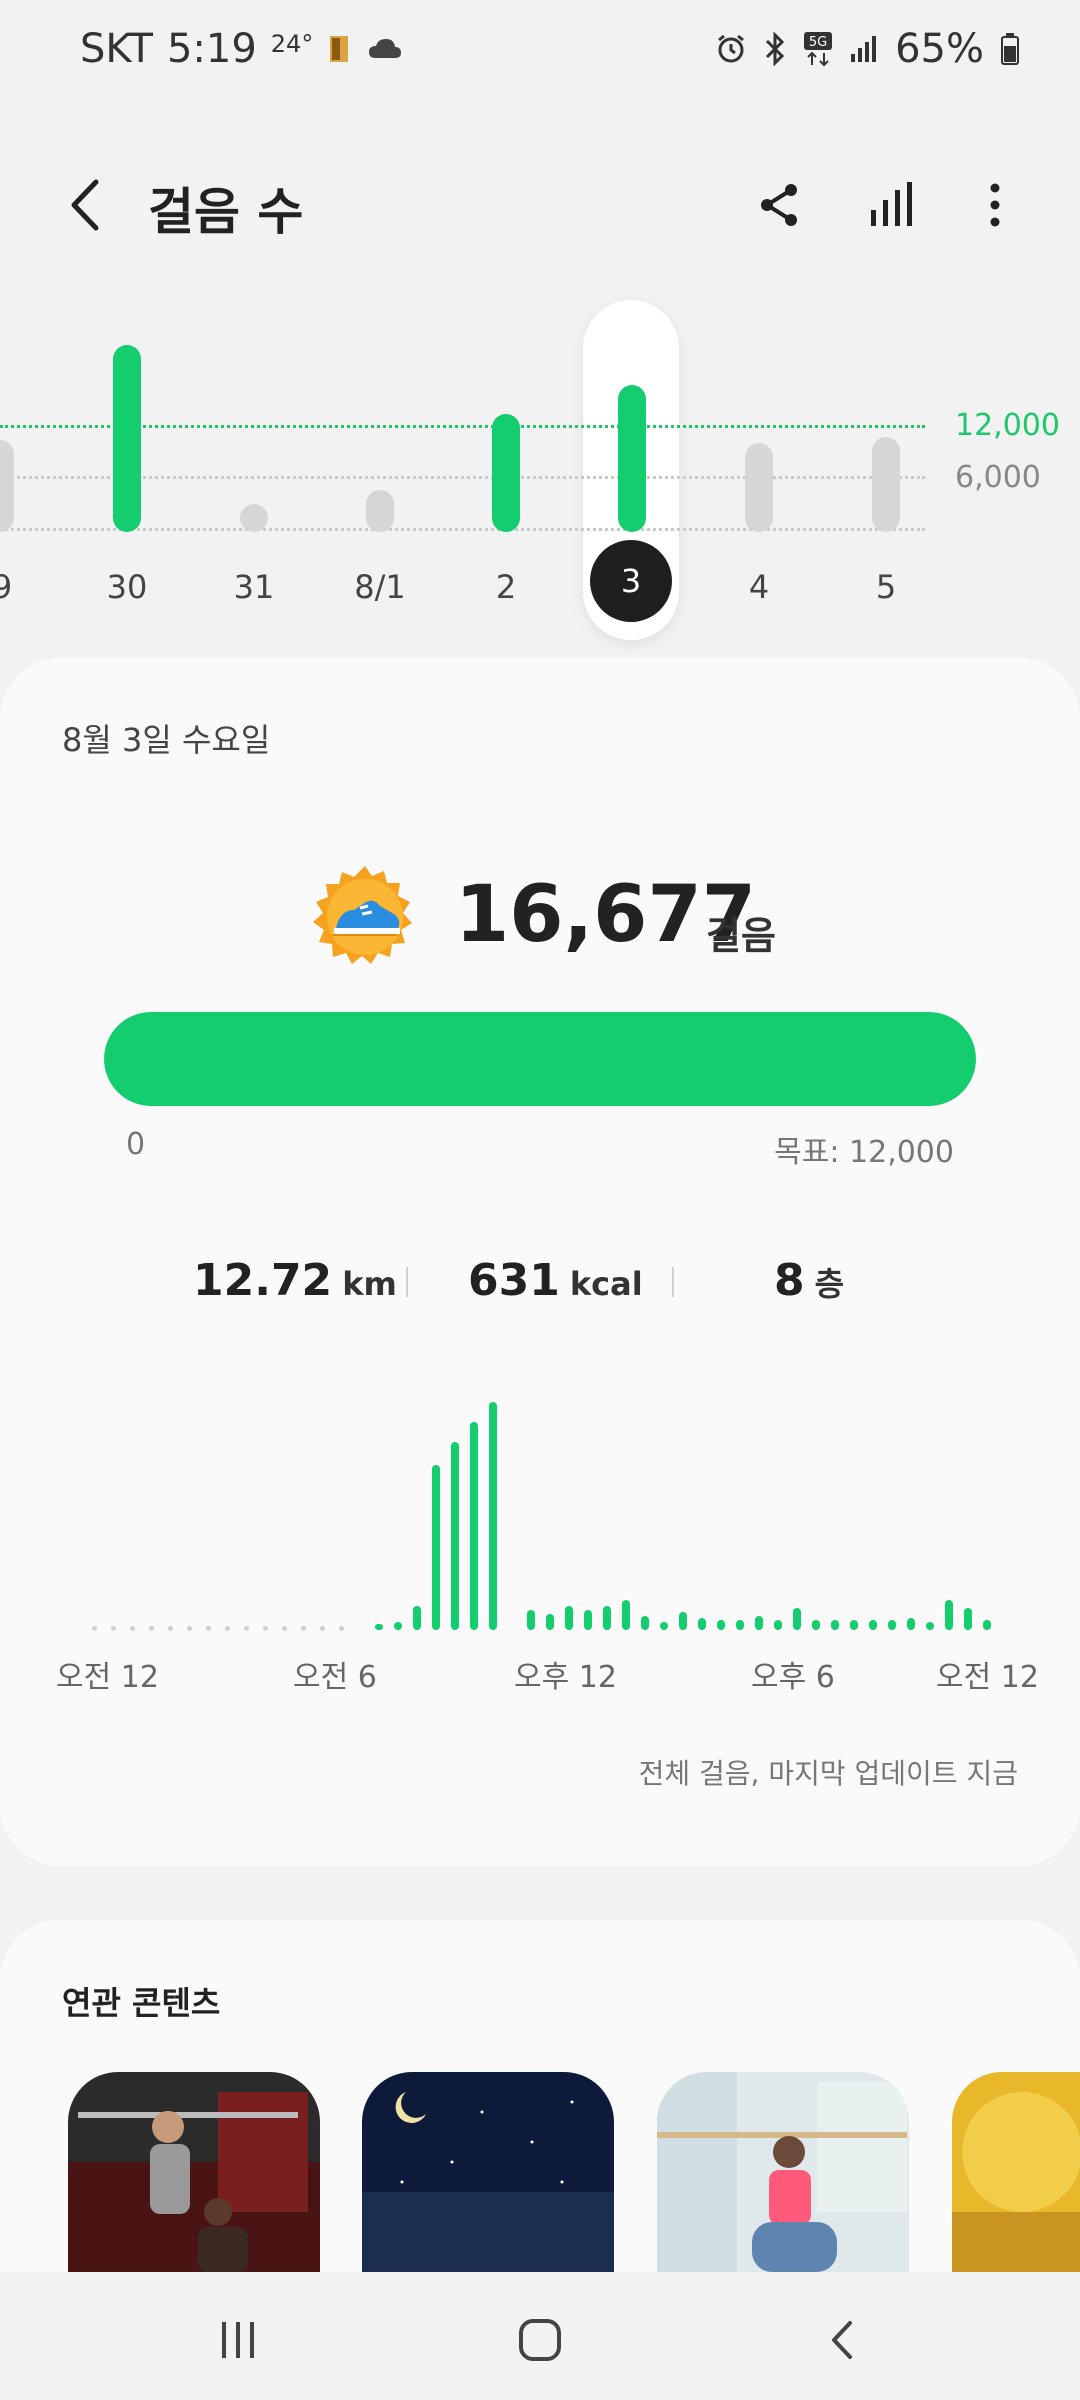 The image size is (1080, 2400). I want to click on cloud-icon, so click(385, 48).